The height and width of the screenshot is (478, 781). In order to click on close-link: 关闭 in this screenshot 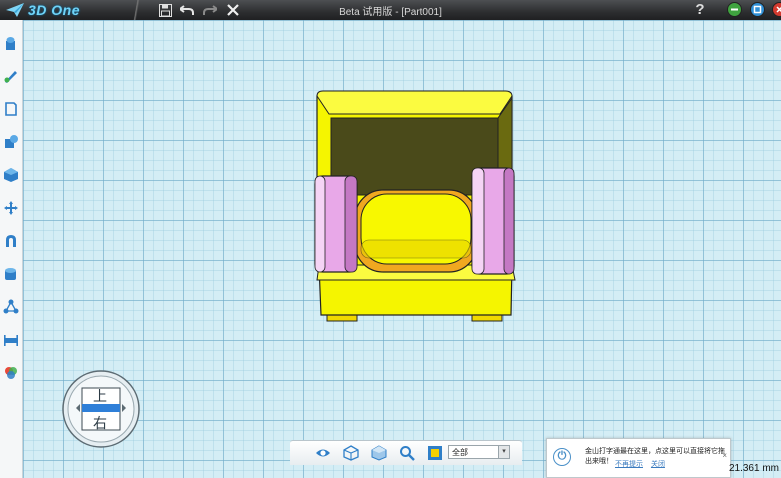, I will do `click(658, 464)`.